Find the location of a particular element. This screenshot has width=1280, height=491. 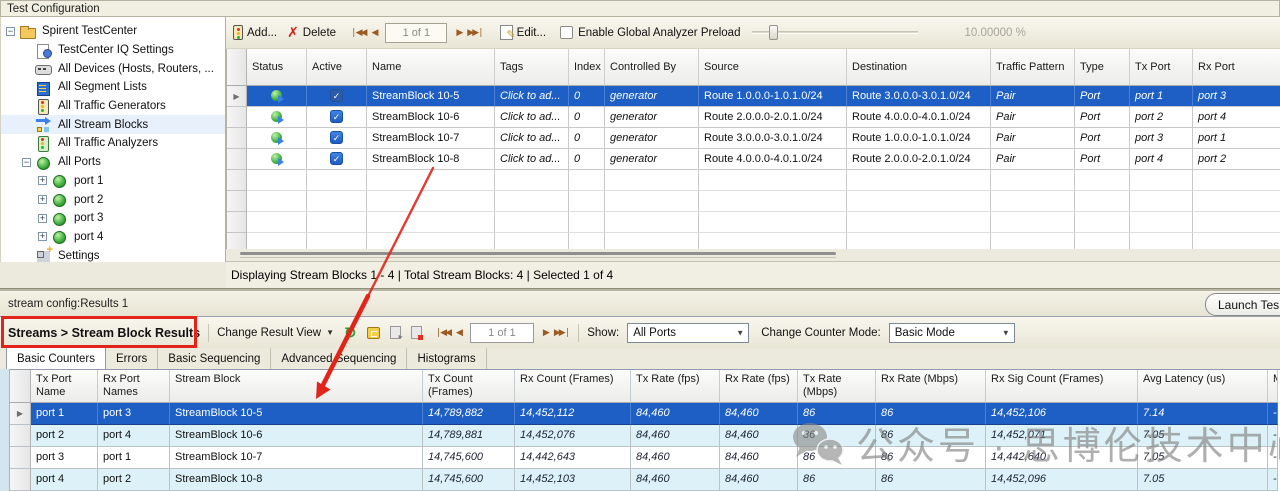

cell-stream-block: StreamBlock 10-5 is located at coordinates (296, 414).